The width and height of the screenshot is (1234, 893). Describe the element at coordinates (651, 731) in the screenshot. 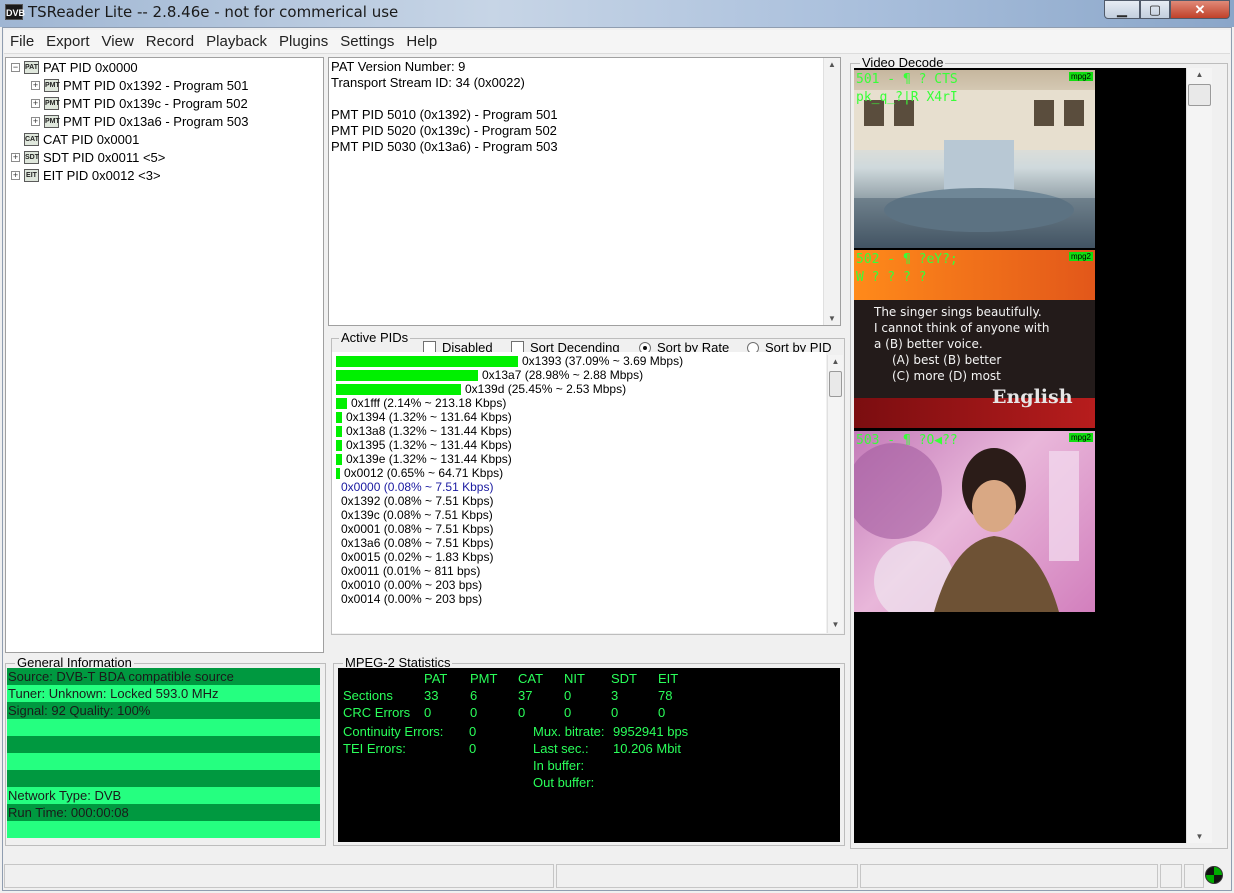

I see `mux-bitrate-value: 9952941 bps` at that location.